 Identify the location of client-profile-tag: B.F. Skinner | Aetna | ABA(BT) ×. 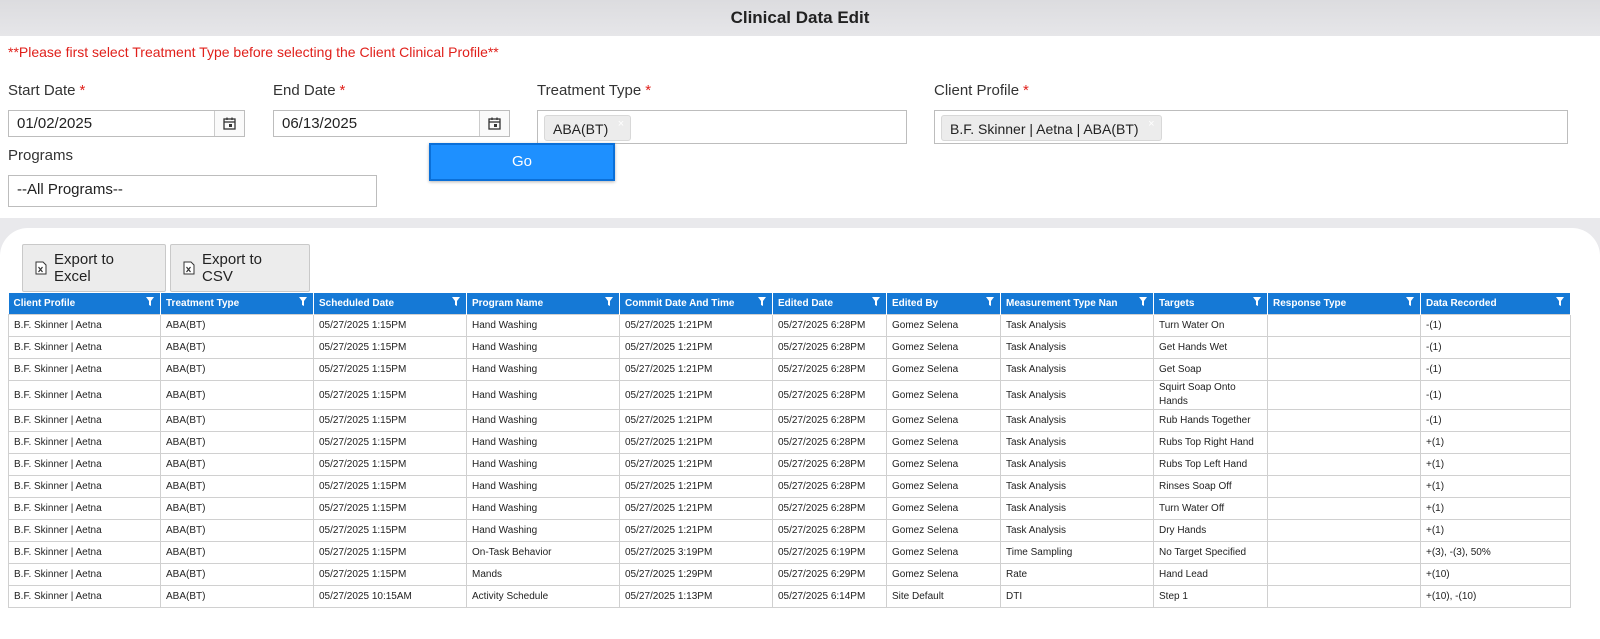
(1051, 128).